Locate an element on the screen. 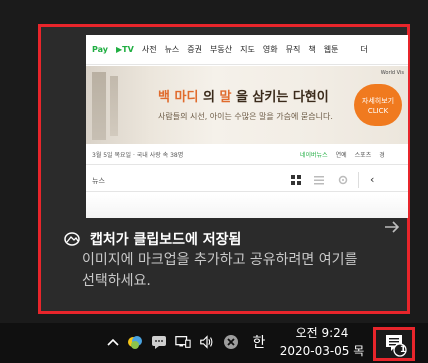  toast-body: 이미지에 마크업을 추가하고 공유하려면 여기를 선택하세요. is located at coordinates (220, 270).